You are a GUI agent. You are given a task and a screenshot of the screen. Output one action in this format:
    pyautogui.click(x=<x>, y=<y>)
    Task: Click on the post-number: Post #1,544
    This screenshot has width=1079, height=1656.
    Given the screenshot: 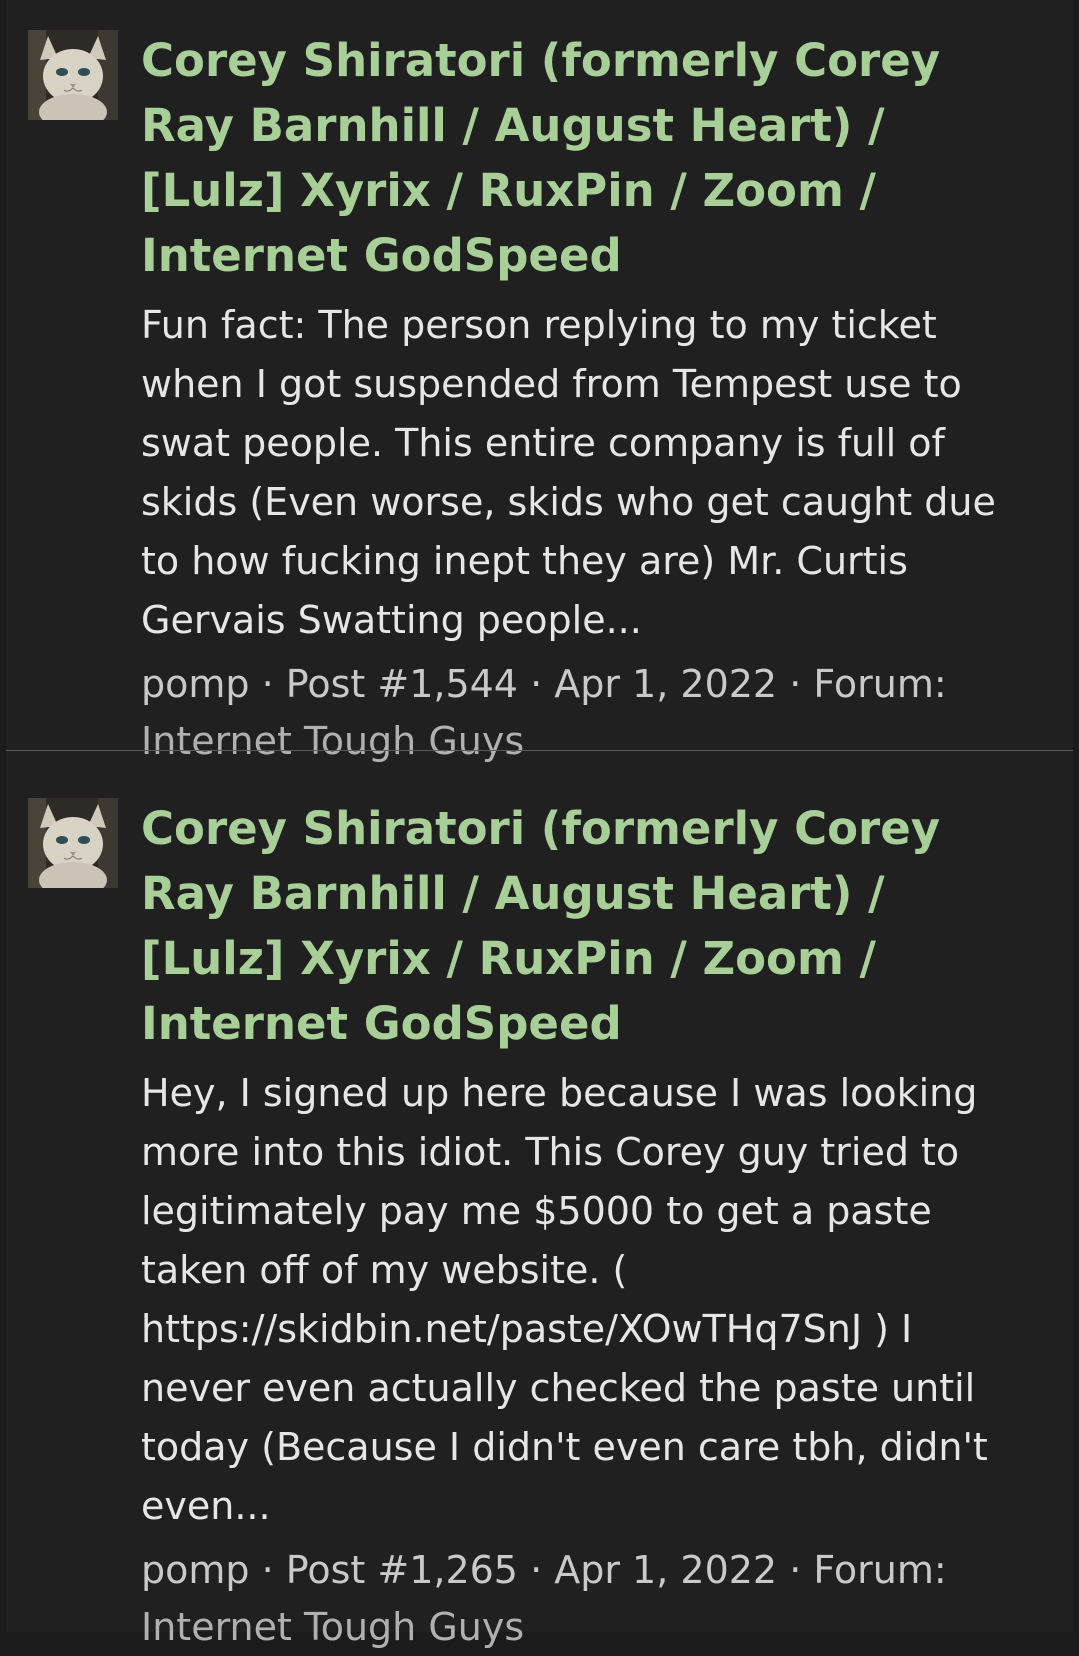 What is the action you would take?
    pyautogui.click(x=401, y=684)
    